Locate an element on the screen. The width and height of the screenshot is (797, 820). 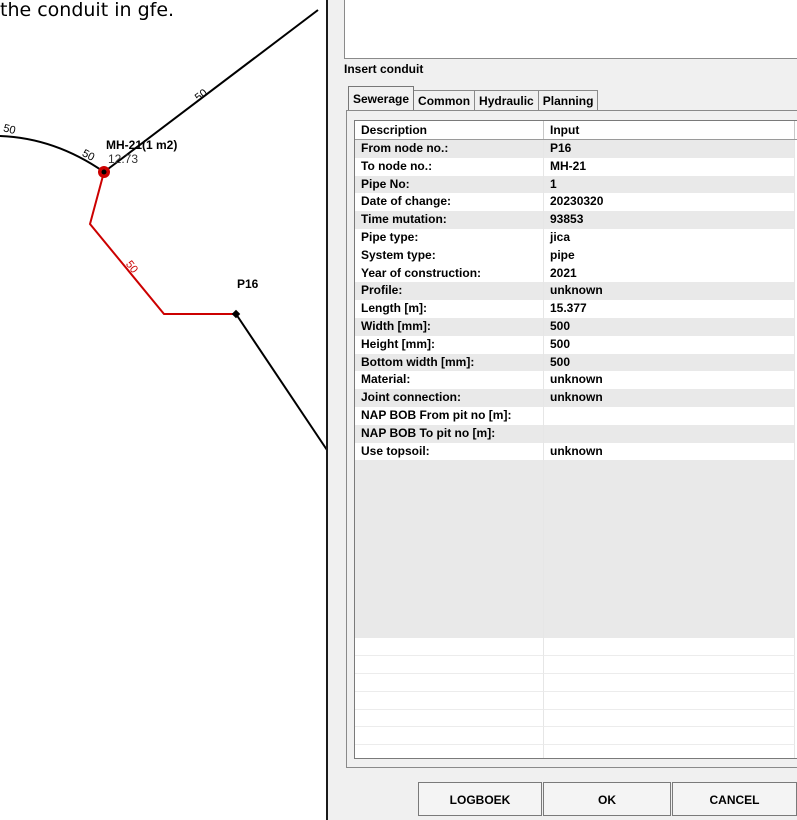
tab-common: Common is located at coordinates (444, 100).